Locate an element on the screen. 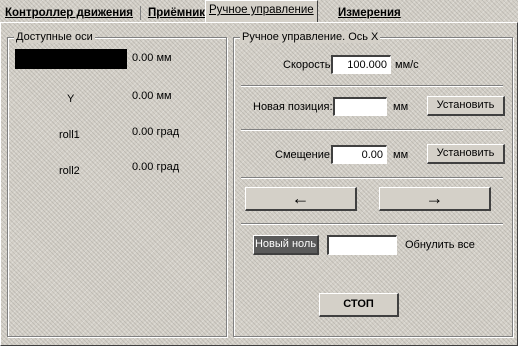 This screenshot has height=346, width=518. new-position-unit: мм is located at coordinates (401, 107).